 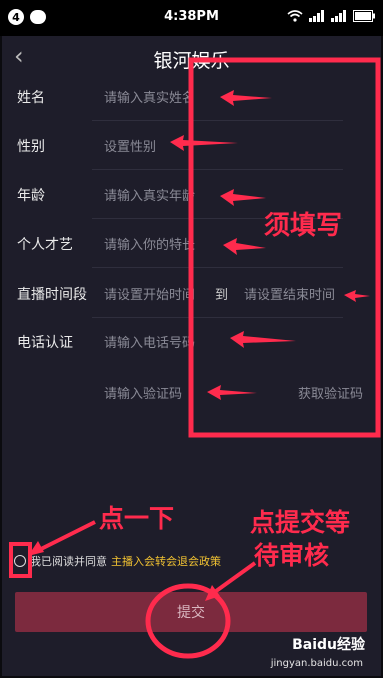 I want to click on arrow-name, so click(x=246, y=98).